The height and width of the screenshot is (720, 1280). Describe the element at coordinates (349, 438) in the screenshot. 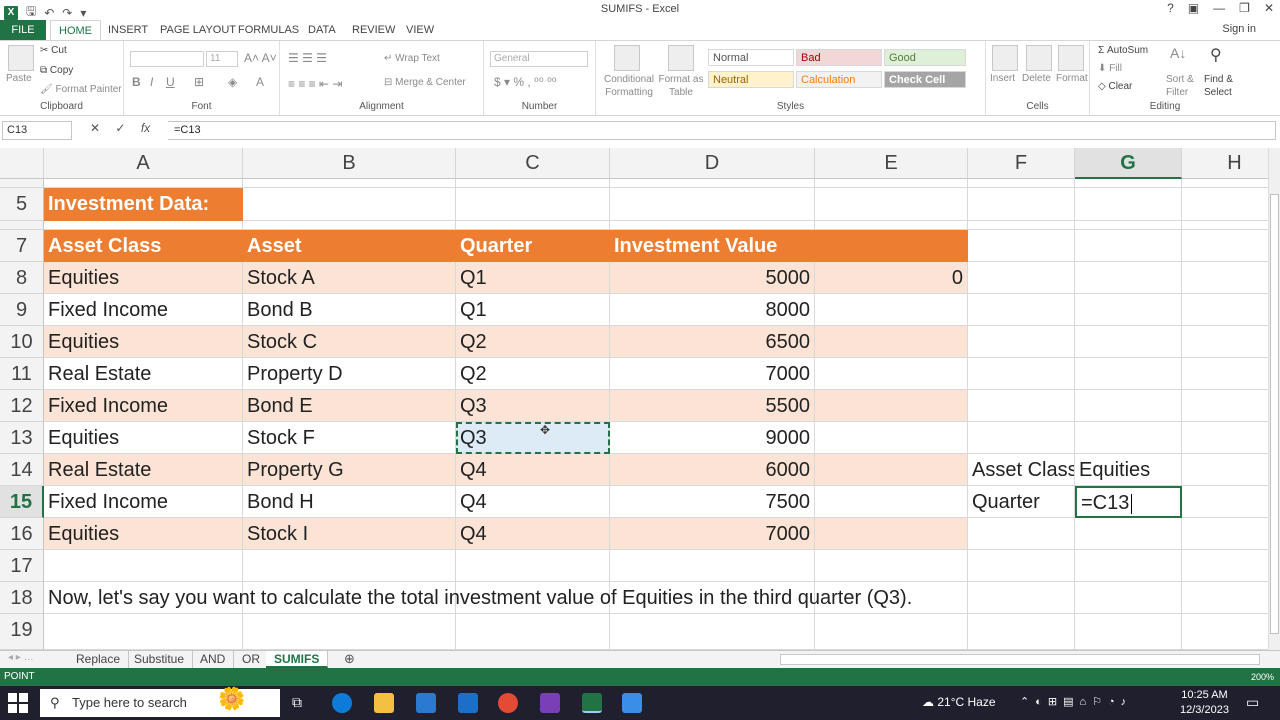

I see `table-cell: Stock F` at that location.